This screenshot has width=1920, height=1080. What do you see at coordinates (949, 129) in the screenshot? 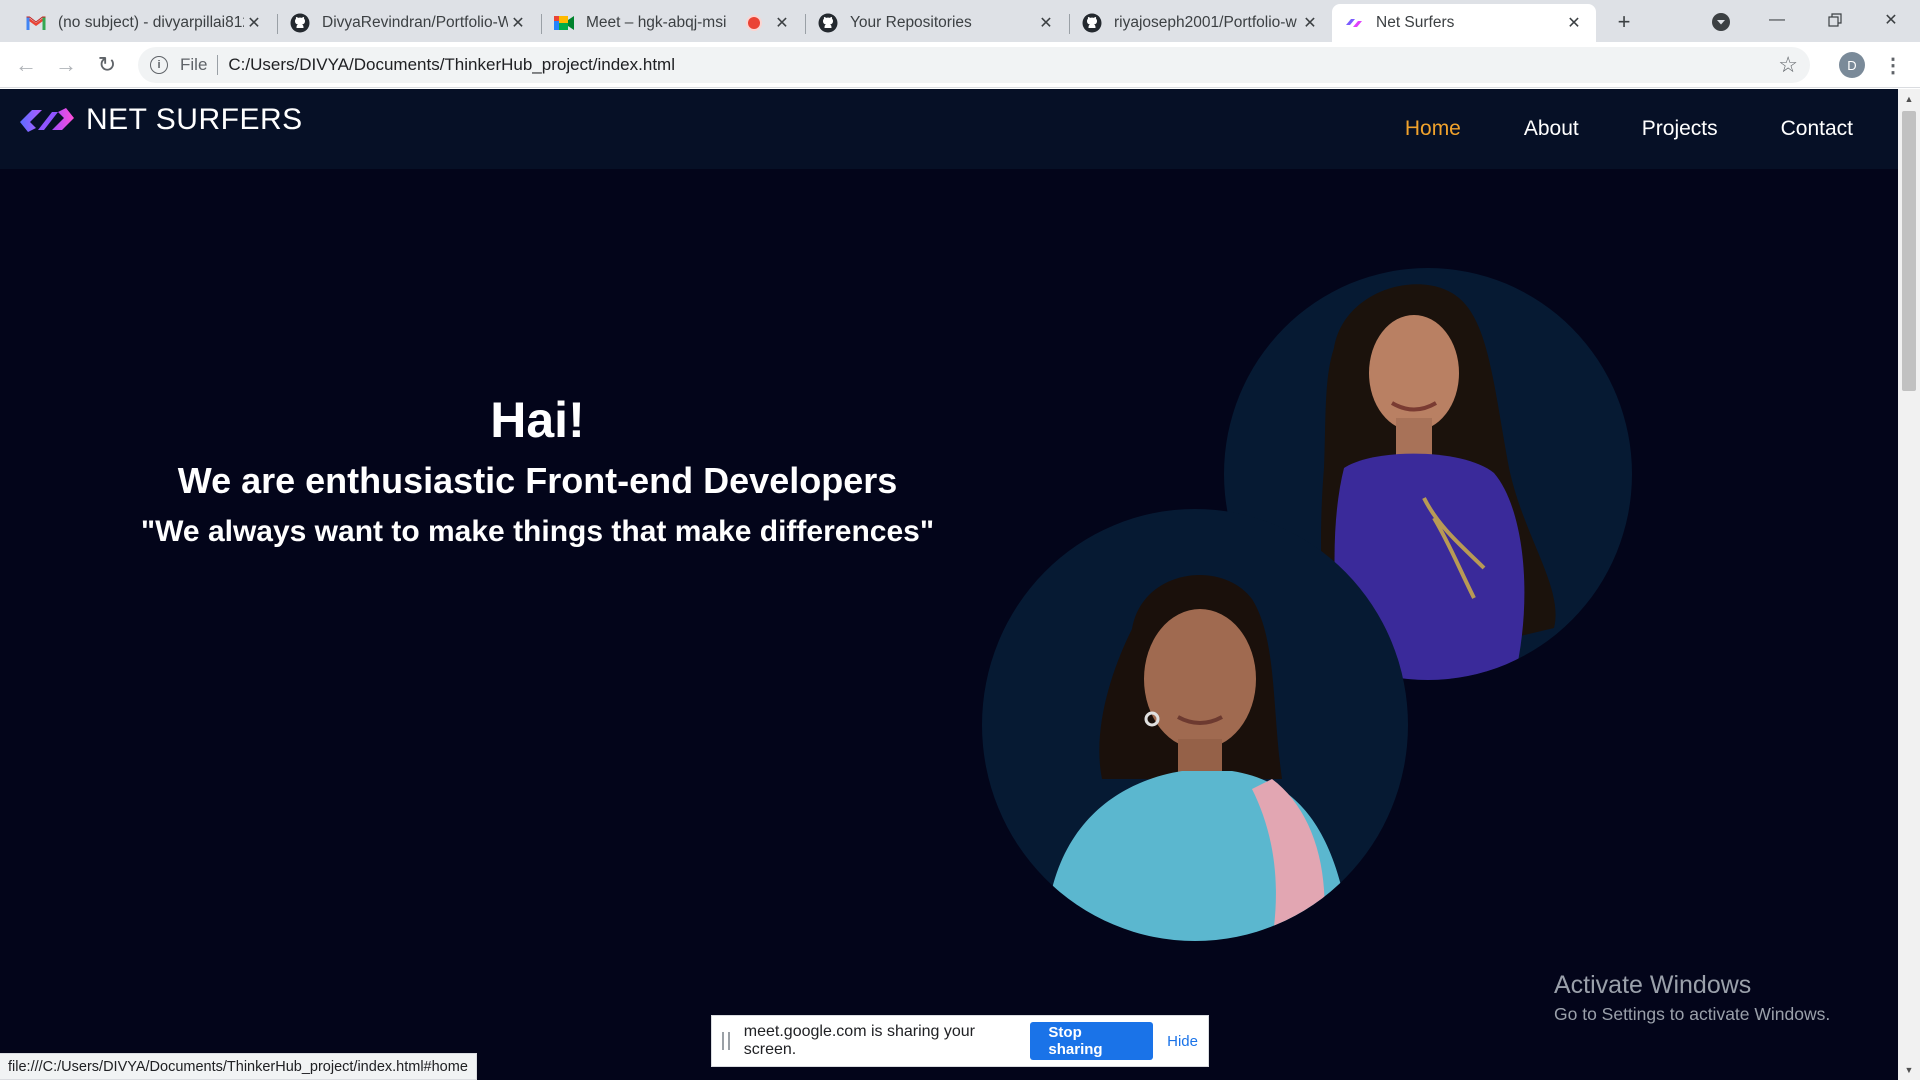
I see `site-navbar: NET SURFERS Home About Projects Contact` at bounding box center [949, 129].